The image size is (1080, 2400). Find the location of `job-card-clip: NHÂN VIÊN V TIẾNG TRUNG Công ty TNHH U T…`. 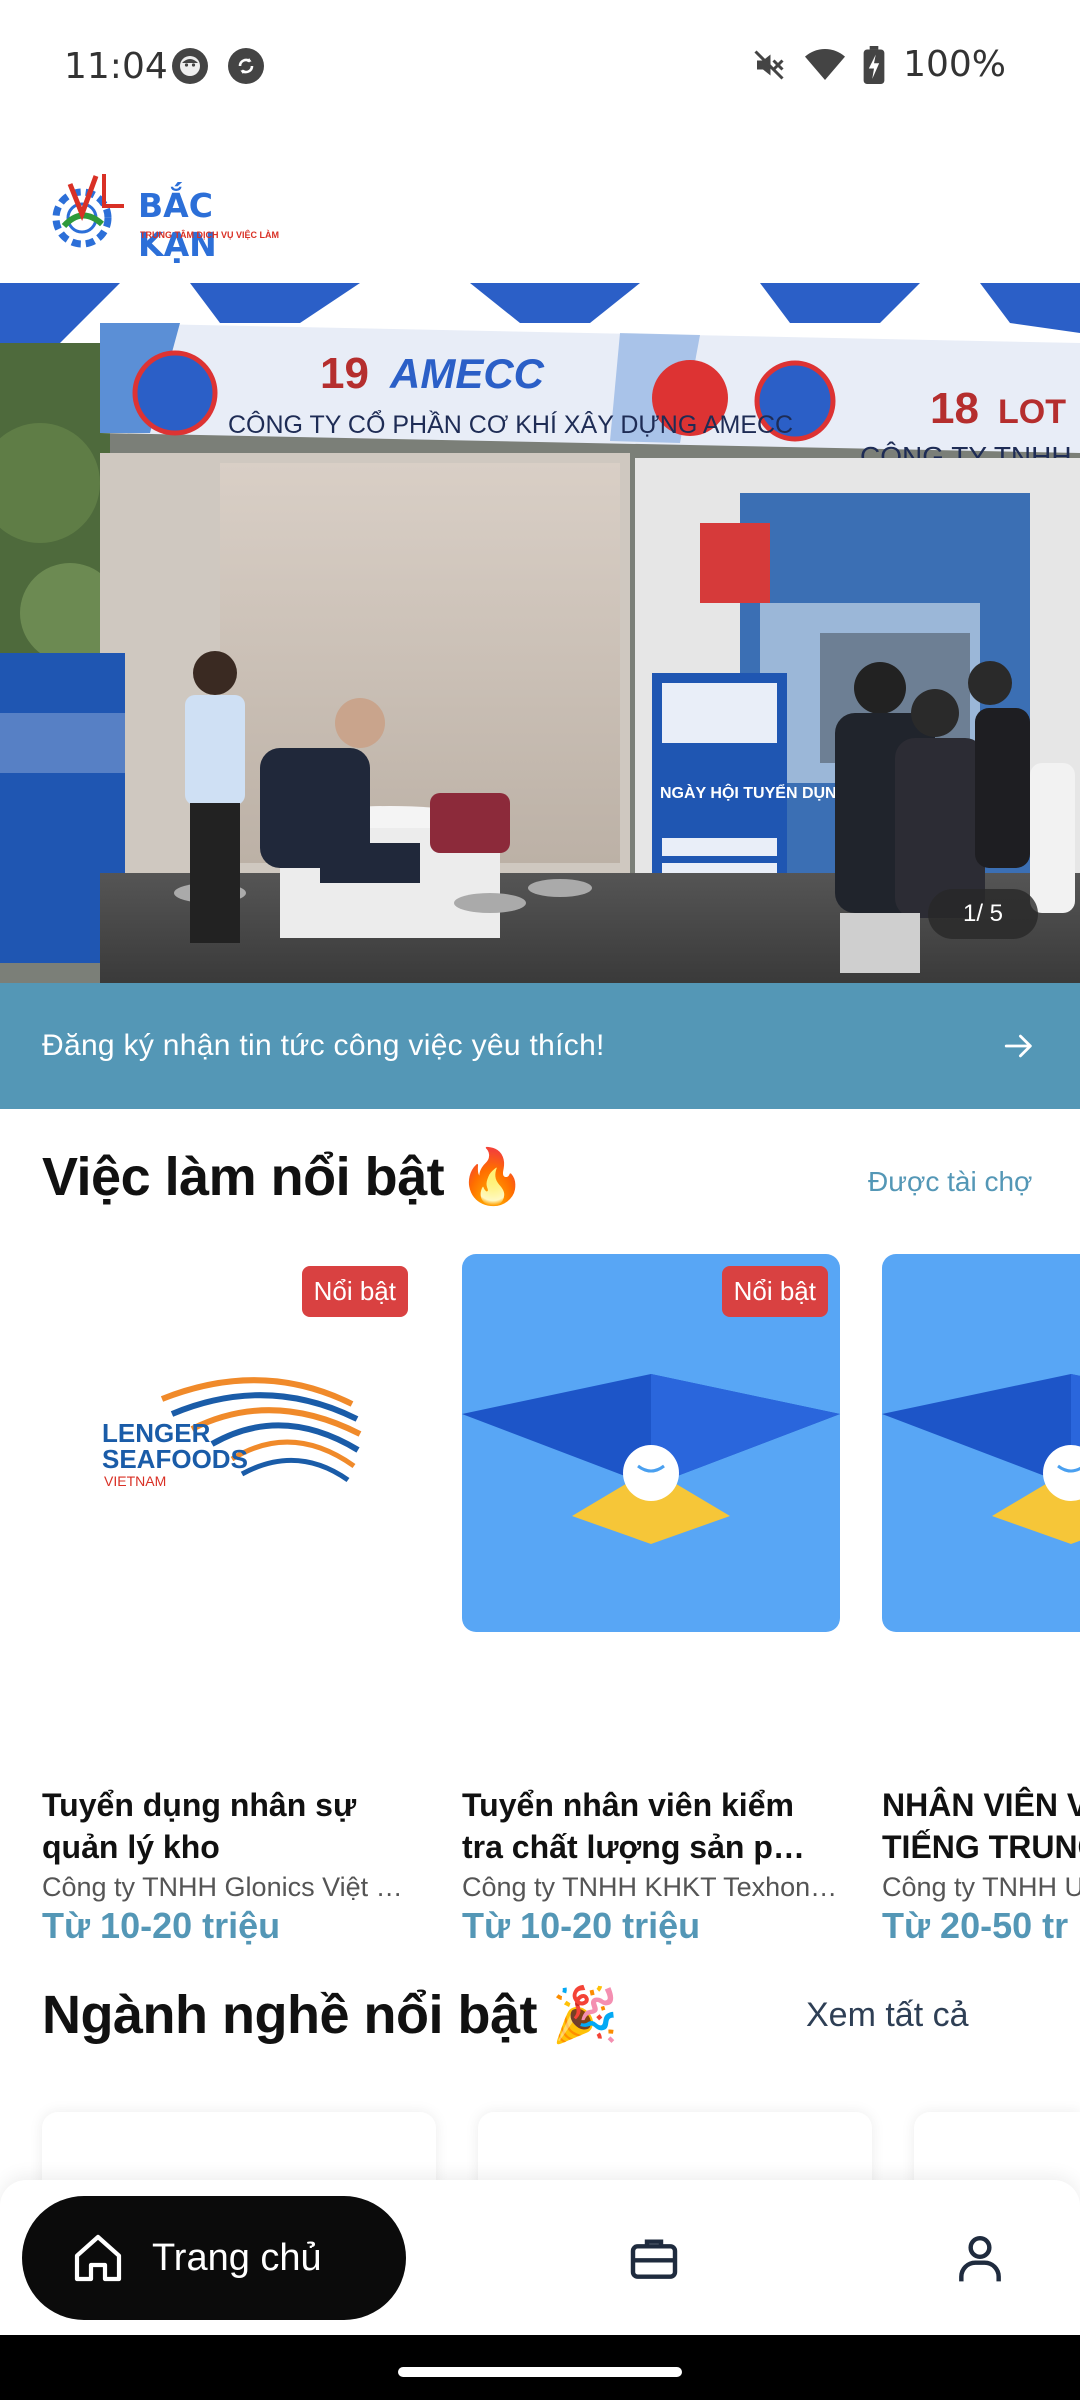

job-card-clip: NHÂN VIÊN V TIẾNG TRUNG Công ty TNHH U T… is located at coordinates (981, 1614).